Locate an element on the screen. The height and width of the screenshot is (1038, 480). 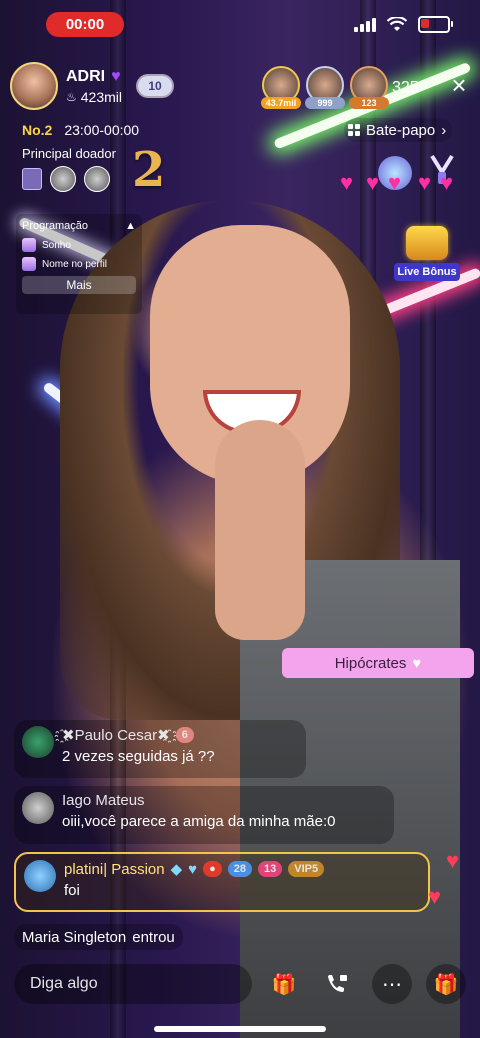
treasure-chest-icon is located at coordinates (427, 243).